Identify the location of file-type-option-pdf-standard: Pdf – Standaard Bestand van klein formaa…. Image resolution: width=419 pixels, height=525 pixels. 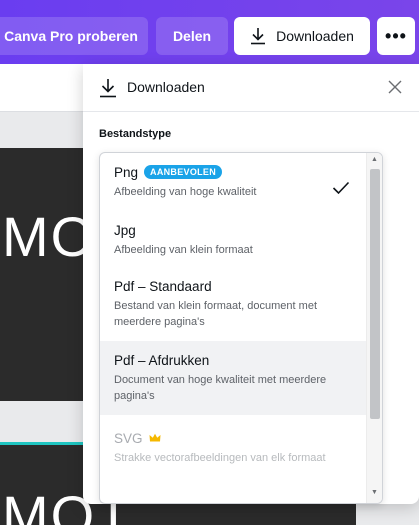
(233, 303).